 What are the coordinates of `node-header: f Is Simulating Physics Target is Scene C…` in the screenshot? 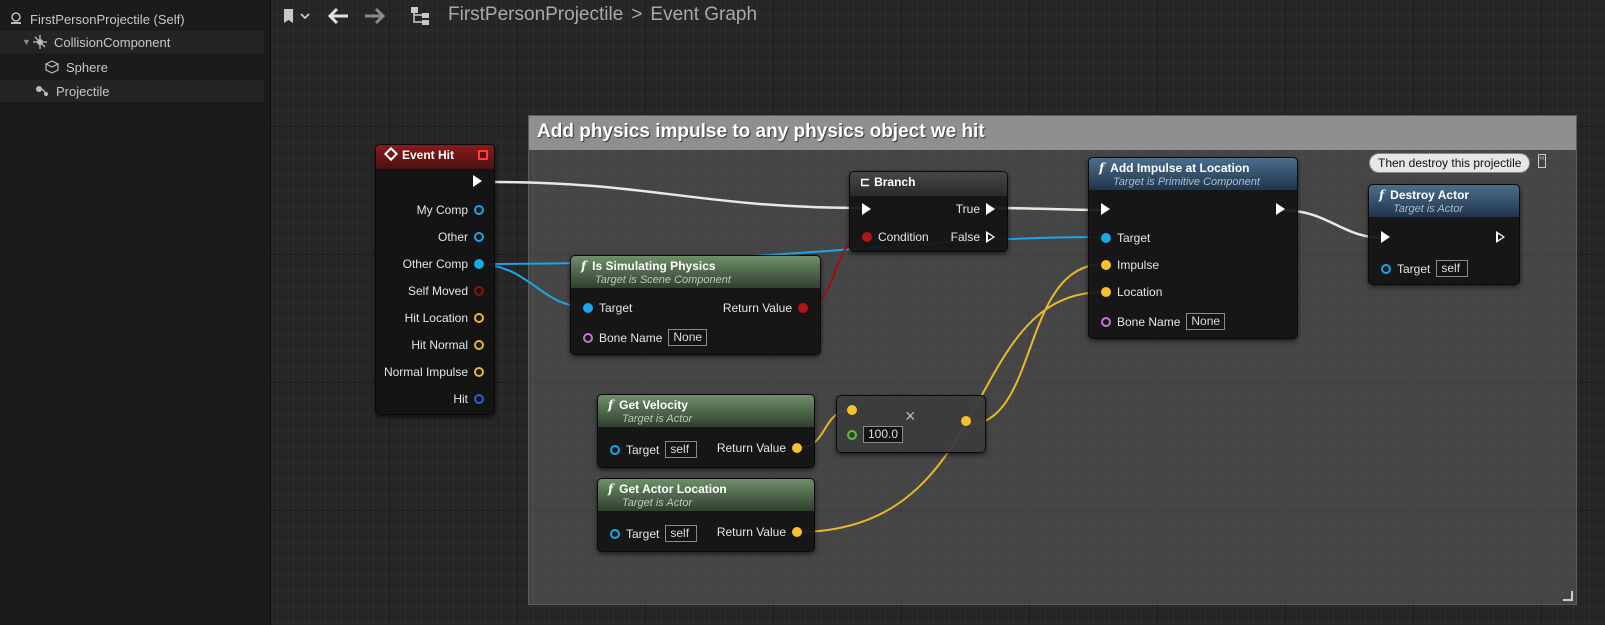 It's located at (695, 272).